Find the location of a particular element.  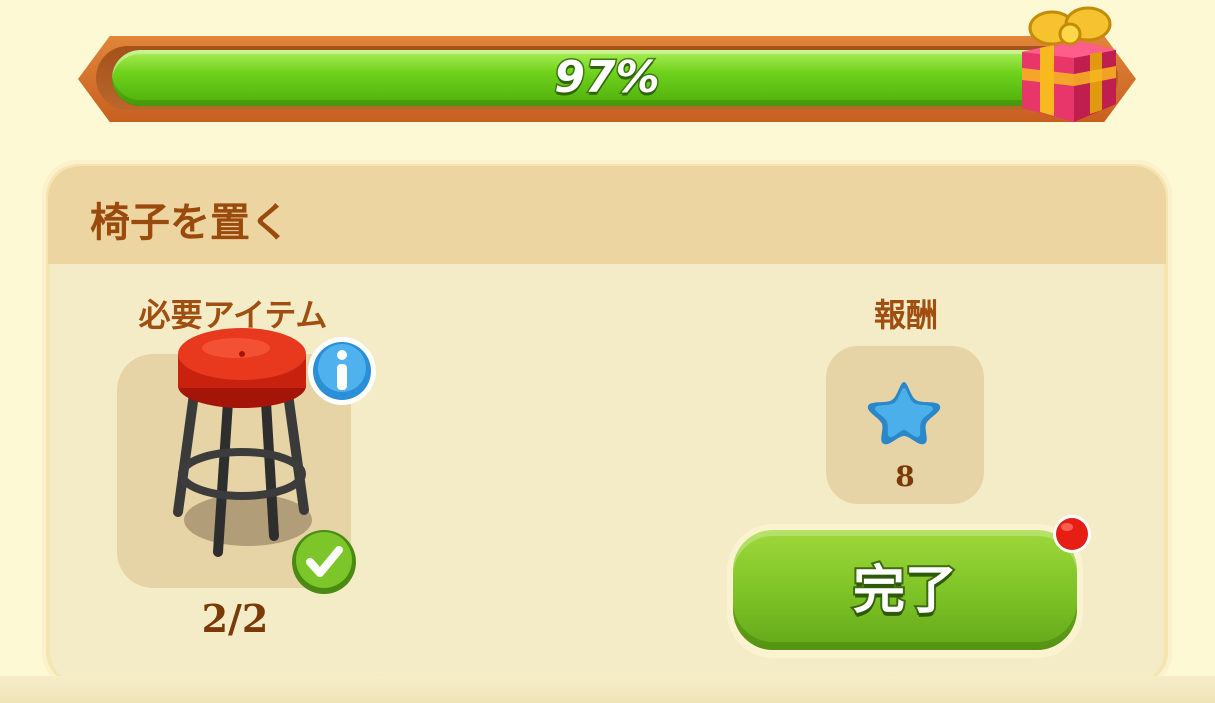

task-title: 椅子を置く is located at coordinates (190, 223).